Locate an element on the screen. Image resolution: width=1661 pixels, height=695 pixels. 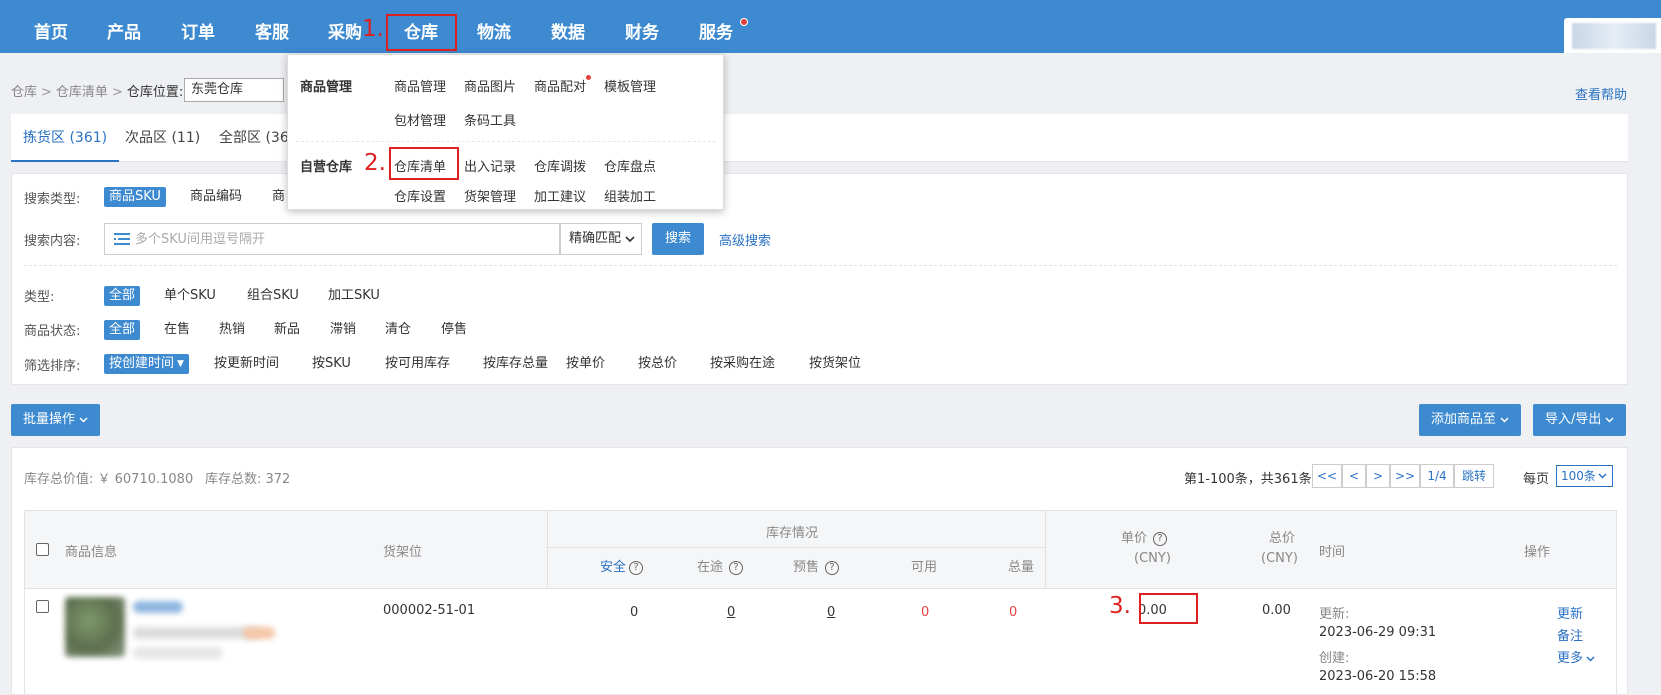
nav-logistics: 物流 is located at coordinates (494, 26).